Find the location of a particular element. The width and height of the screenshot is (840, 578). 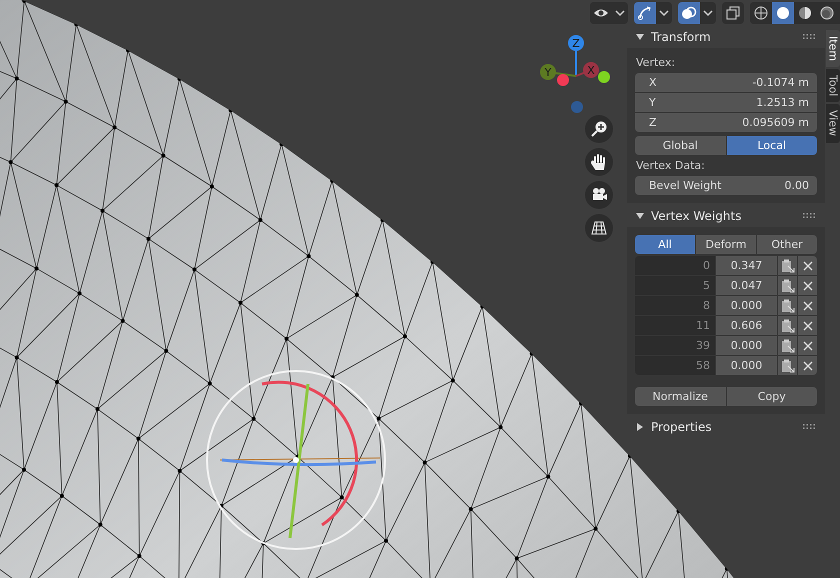

weight-field: 0.047 is located at coordinates (746, 285).